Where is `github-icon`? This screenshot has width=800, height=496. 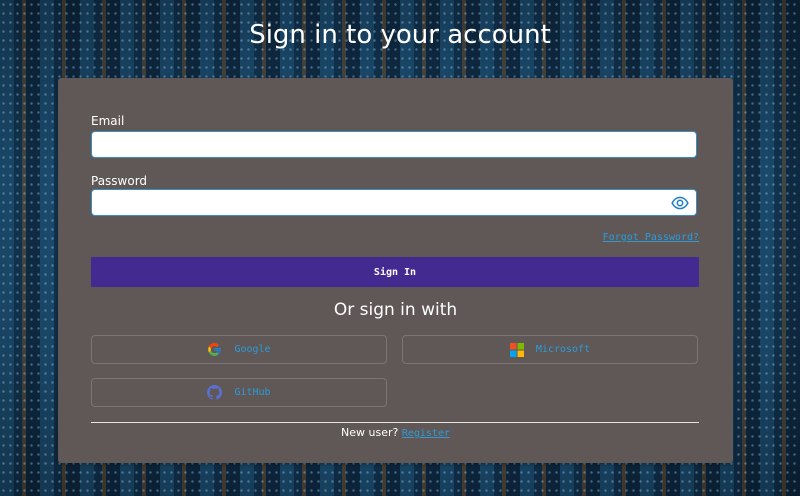
github-icon is located at coordinates (215, 392).